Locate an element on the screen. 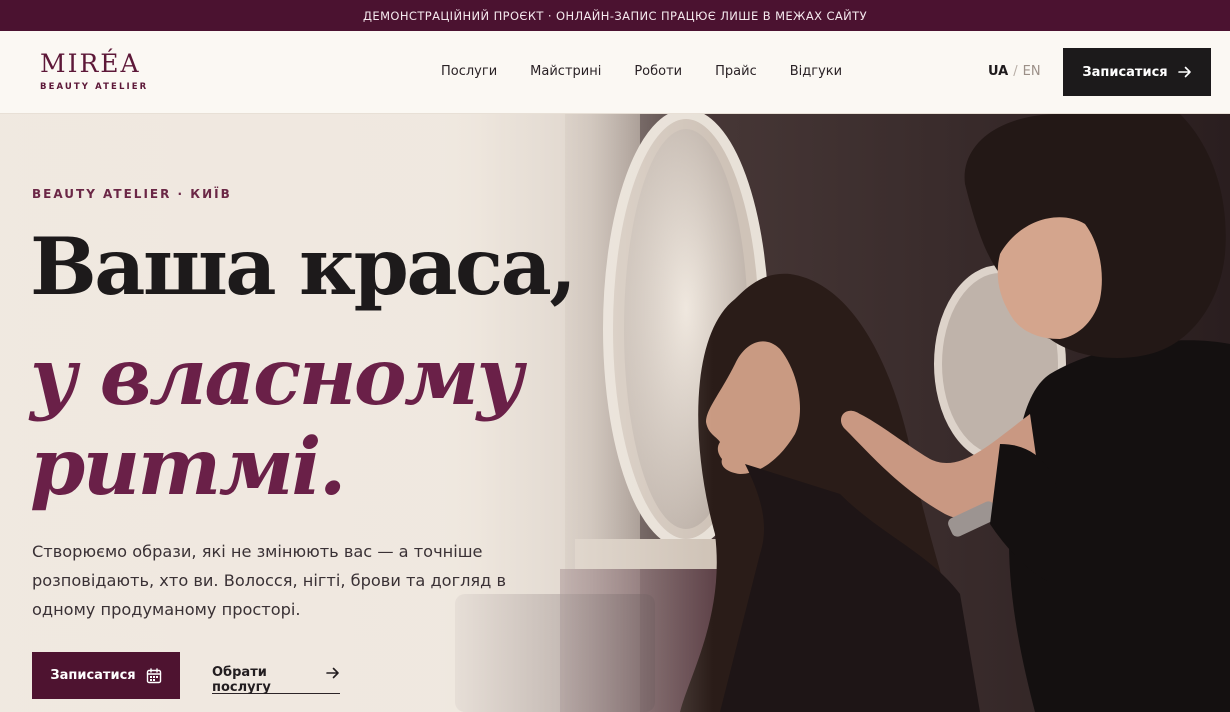 This screenshot has height=712, width=1230. logo-wordmark: MIRÉA is located at coordinates (90, 63).